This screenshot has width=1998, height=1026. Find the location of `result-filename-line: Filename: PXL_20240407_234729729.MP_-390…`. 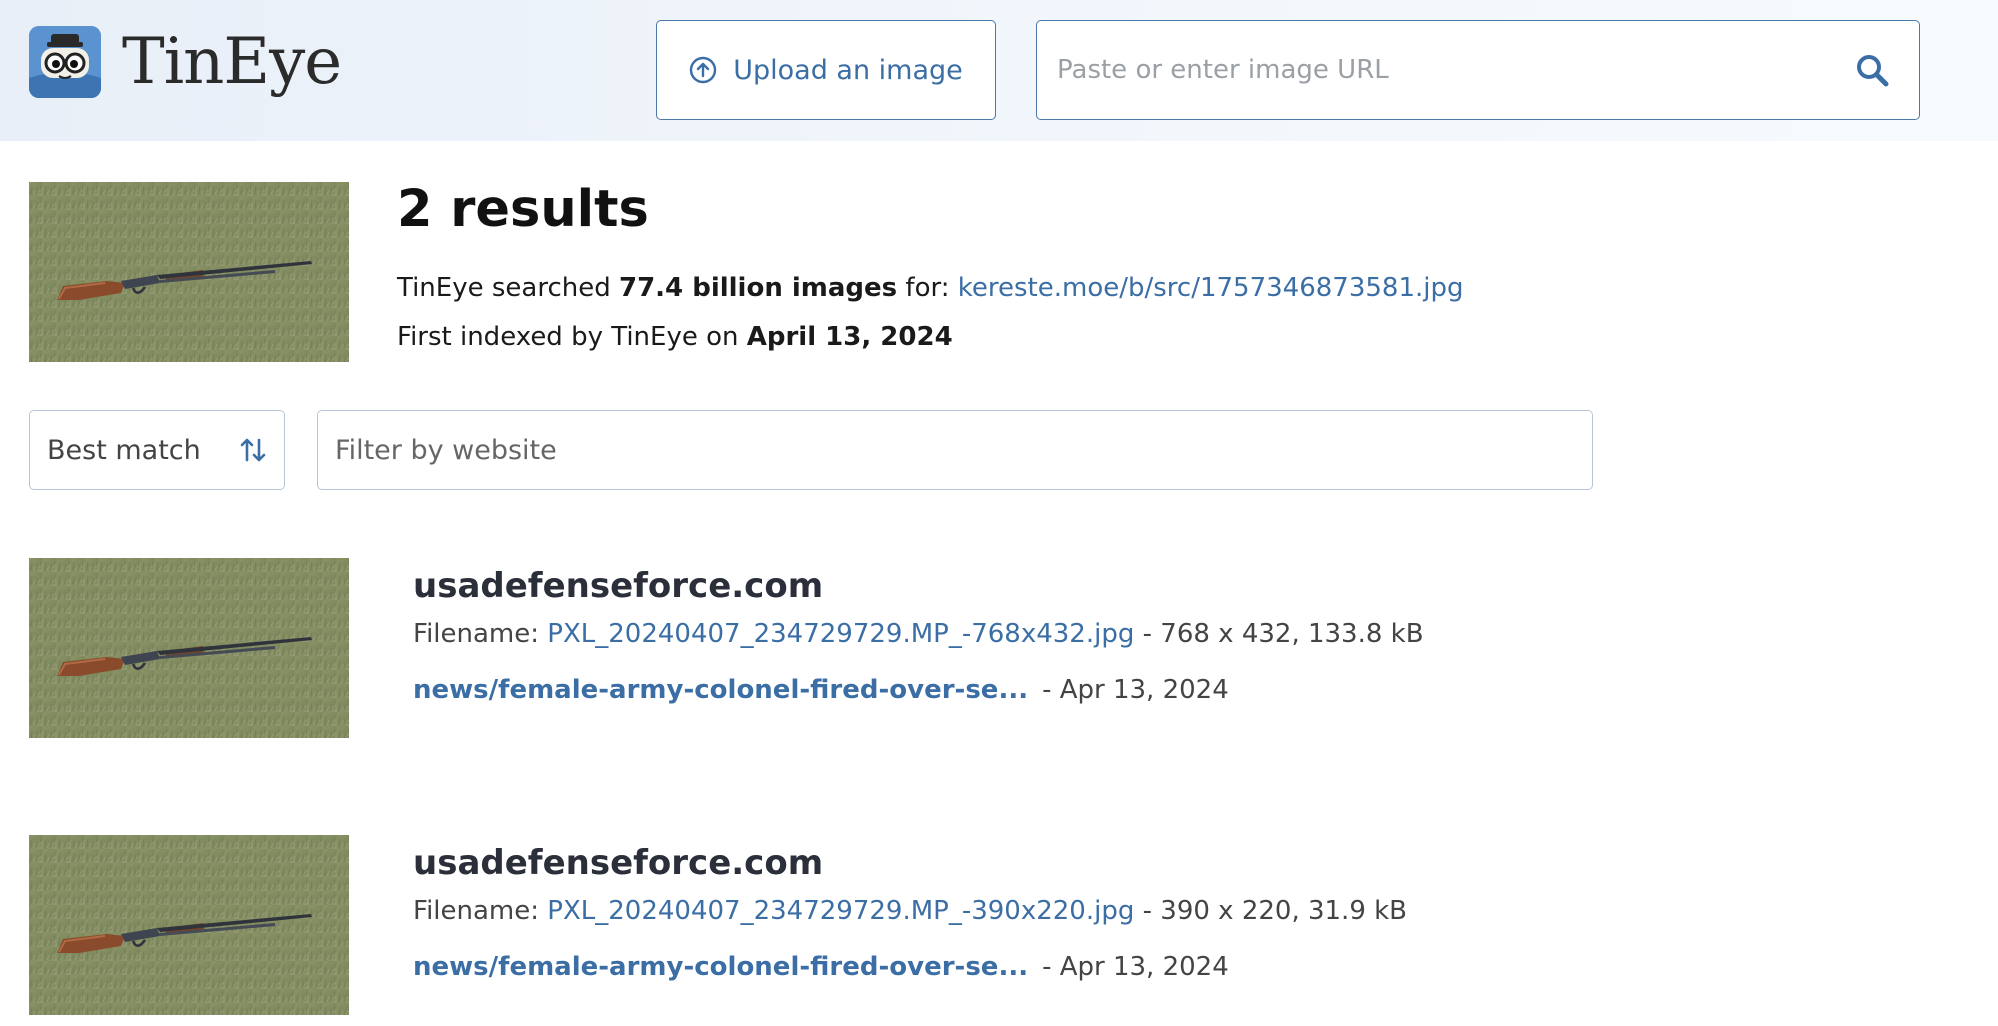

result-filename-line: Filename: PXL_20240407_234729729.MP_-390… is located at coordinates (910, 911).